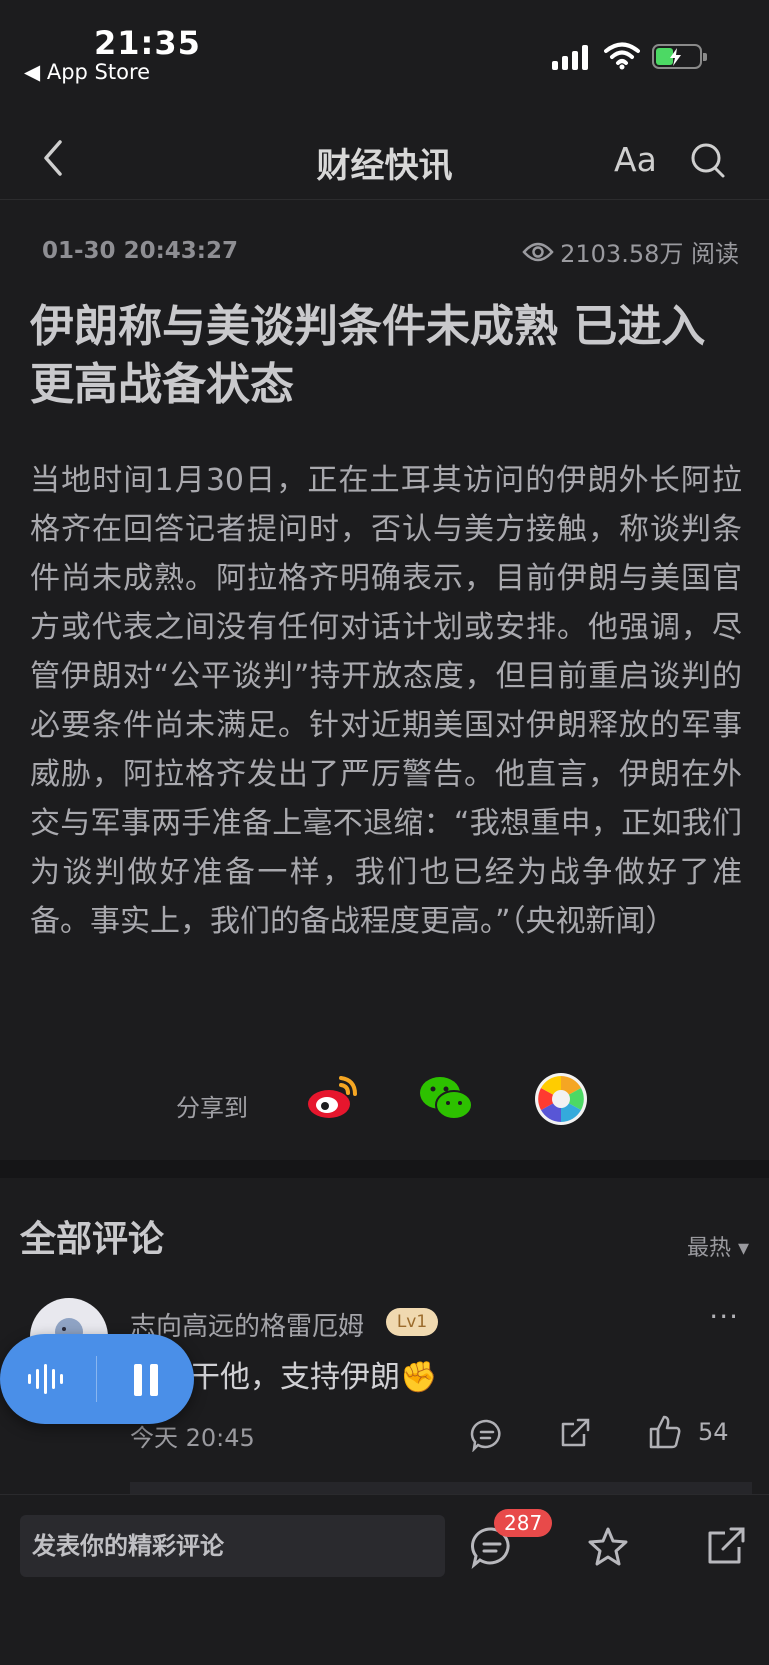  Describe the element at coordinates (412, 1322) in the screenshot. I see `user-level-badge: Lv1` at that location.